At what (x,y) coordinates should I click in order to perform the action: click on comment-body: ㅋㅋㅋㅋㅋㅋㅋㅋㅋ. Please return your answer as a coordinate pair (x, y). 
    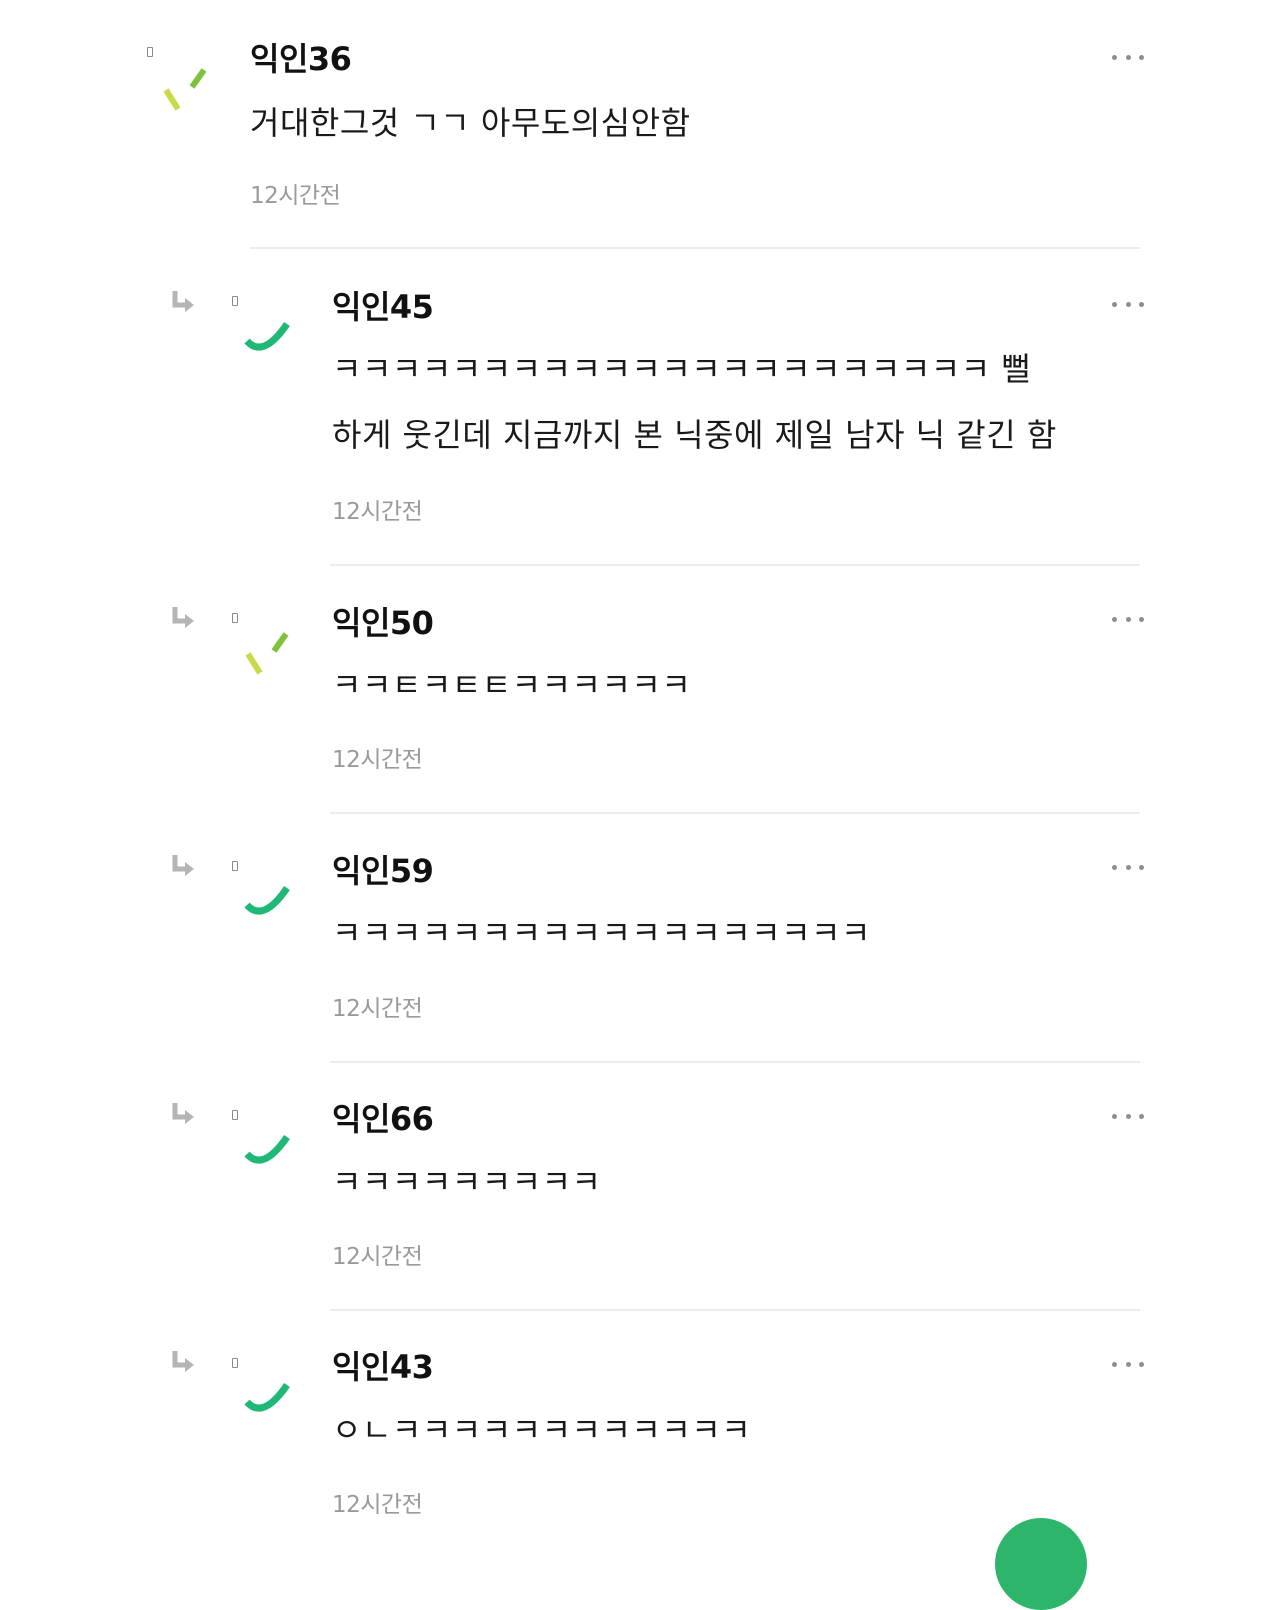
    Looking at the image, I should click on (466, 1182).